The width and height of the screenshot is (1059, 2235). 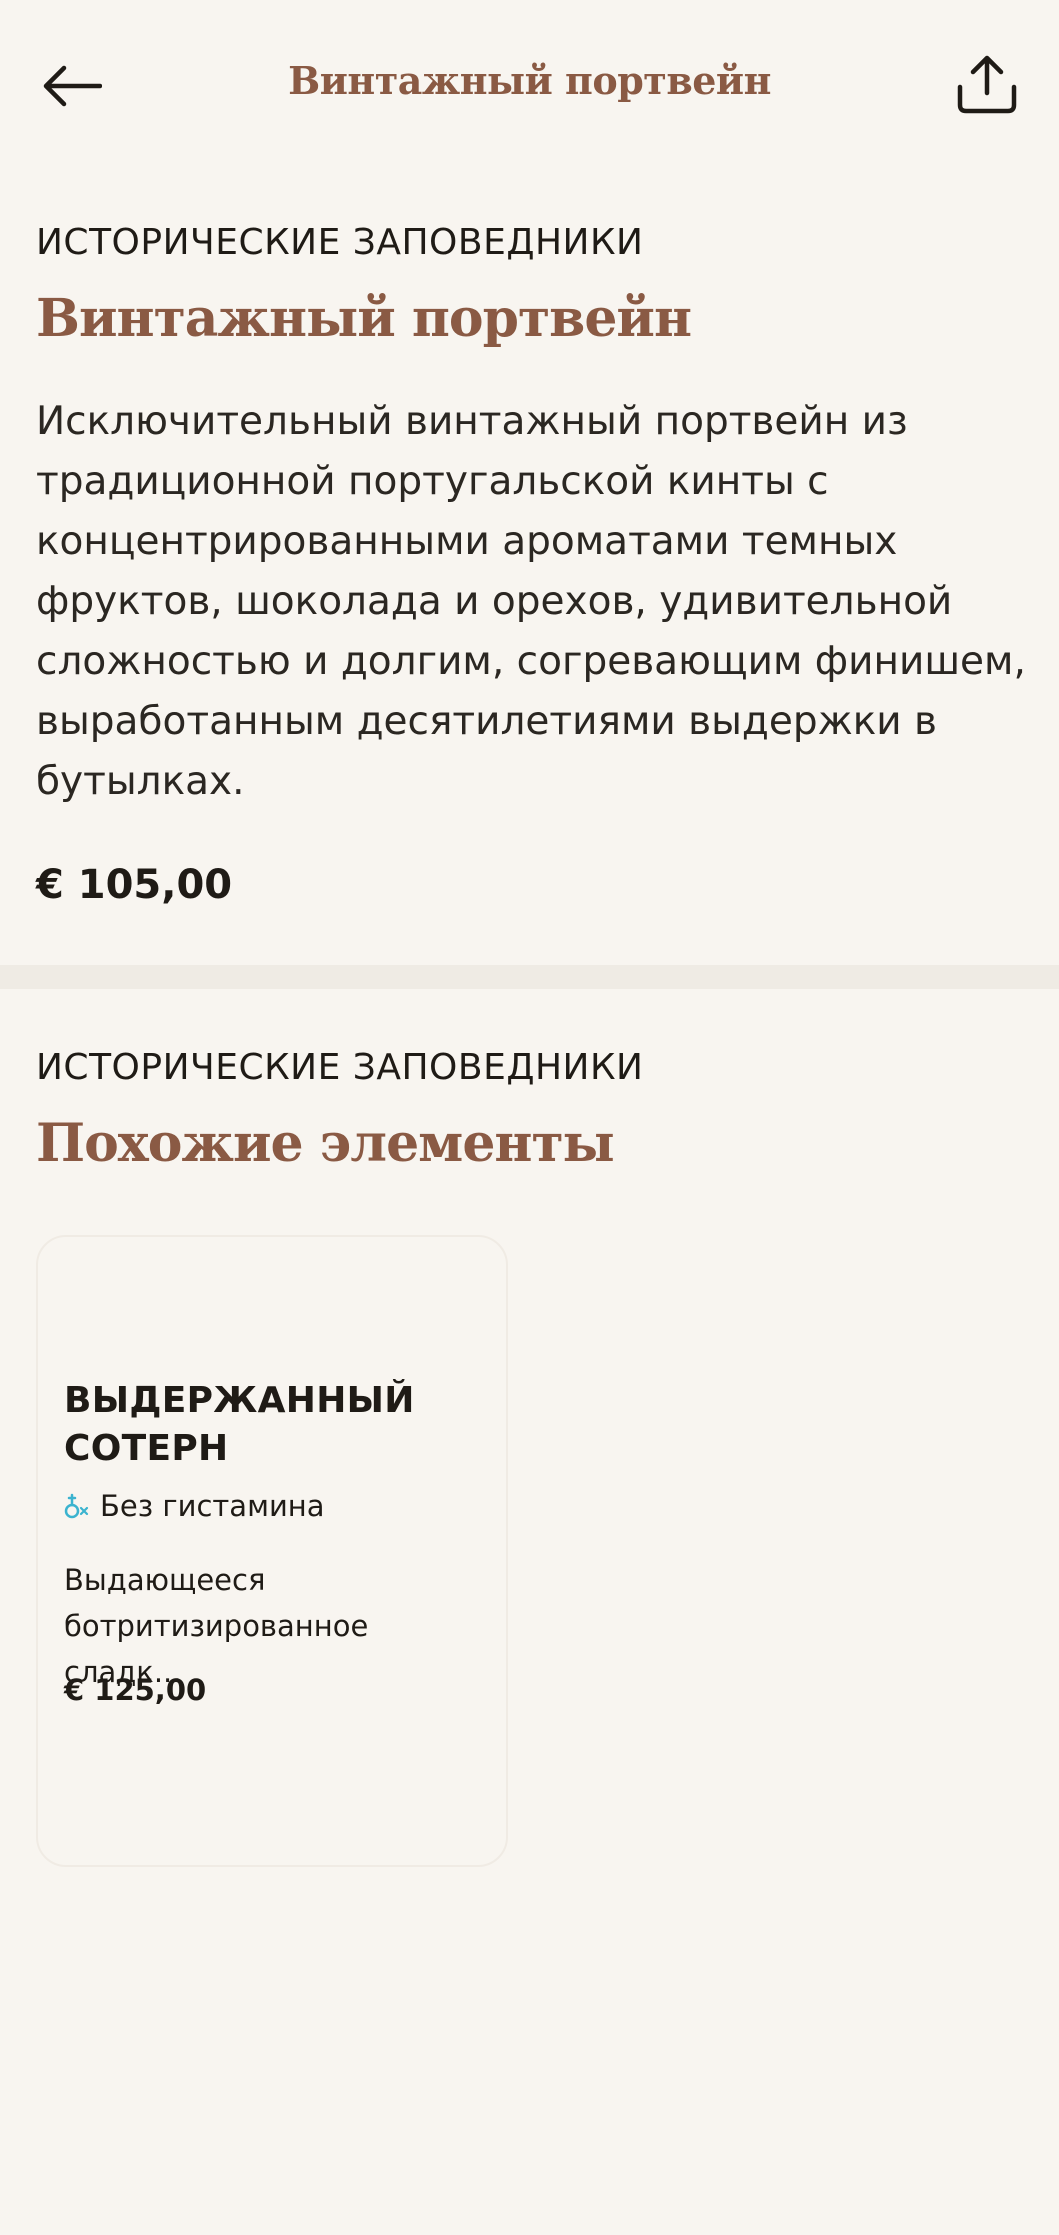 I want to click on section-divider, so click(x=529, y=977).